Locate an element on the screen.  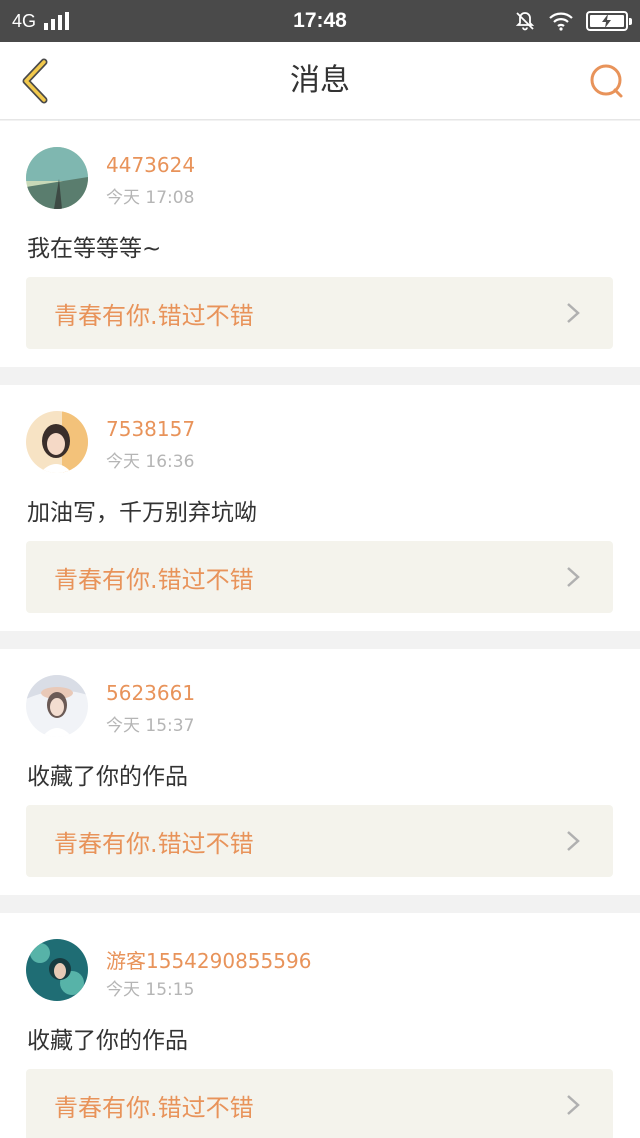
username: 7538157 is located at coordinates (150, 429).